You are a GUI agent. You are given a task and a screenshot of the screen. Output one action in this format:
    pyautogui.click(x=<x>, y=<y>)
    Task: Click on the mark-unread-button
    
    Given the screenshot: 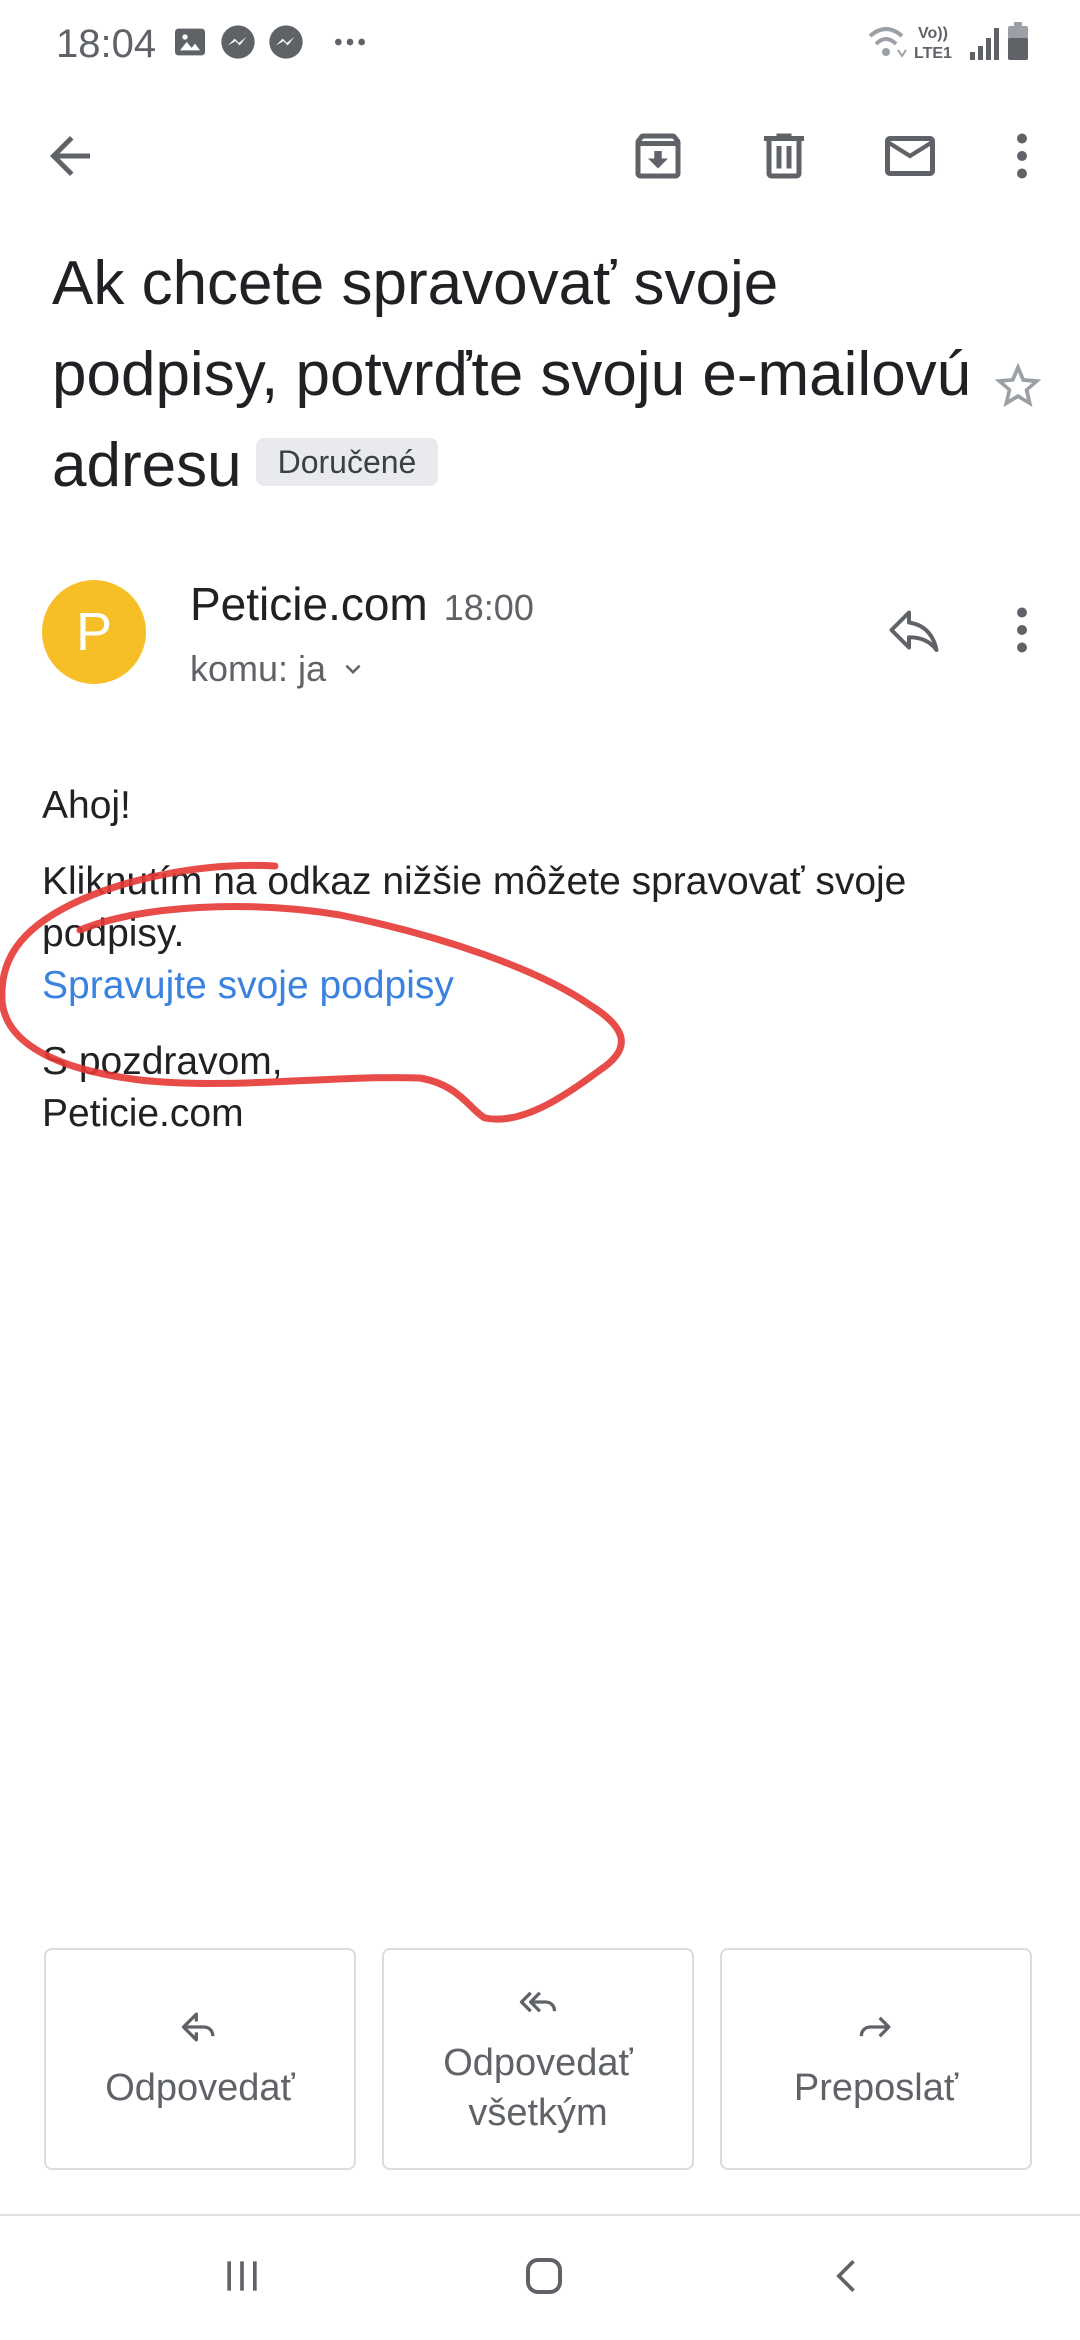 What is the action you would take?
    pyautogui.click(x=910, y=156)
    